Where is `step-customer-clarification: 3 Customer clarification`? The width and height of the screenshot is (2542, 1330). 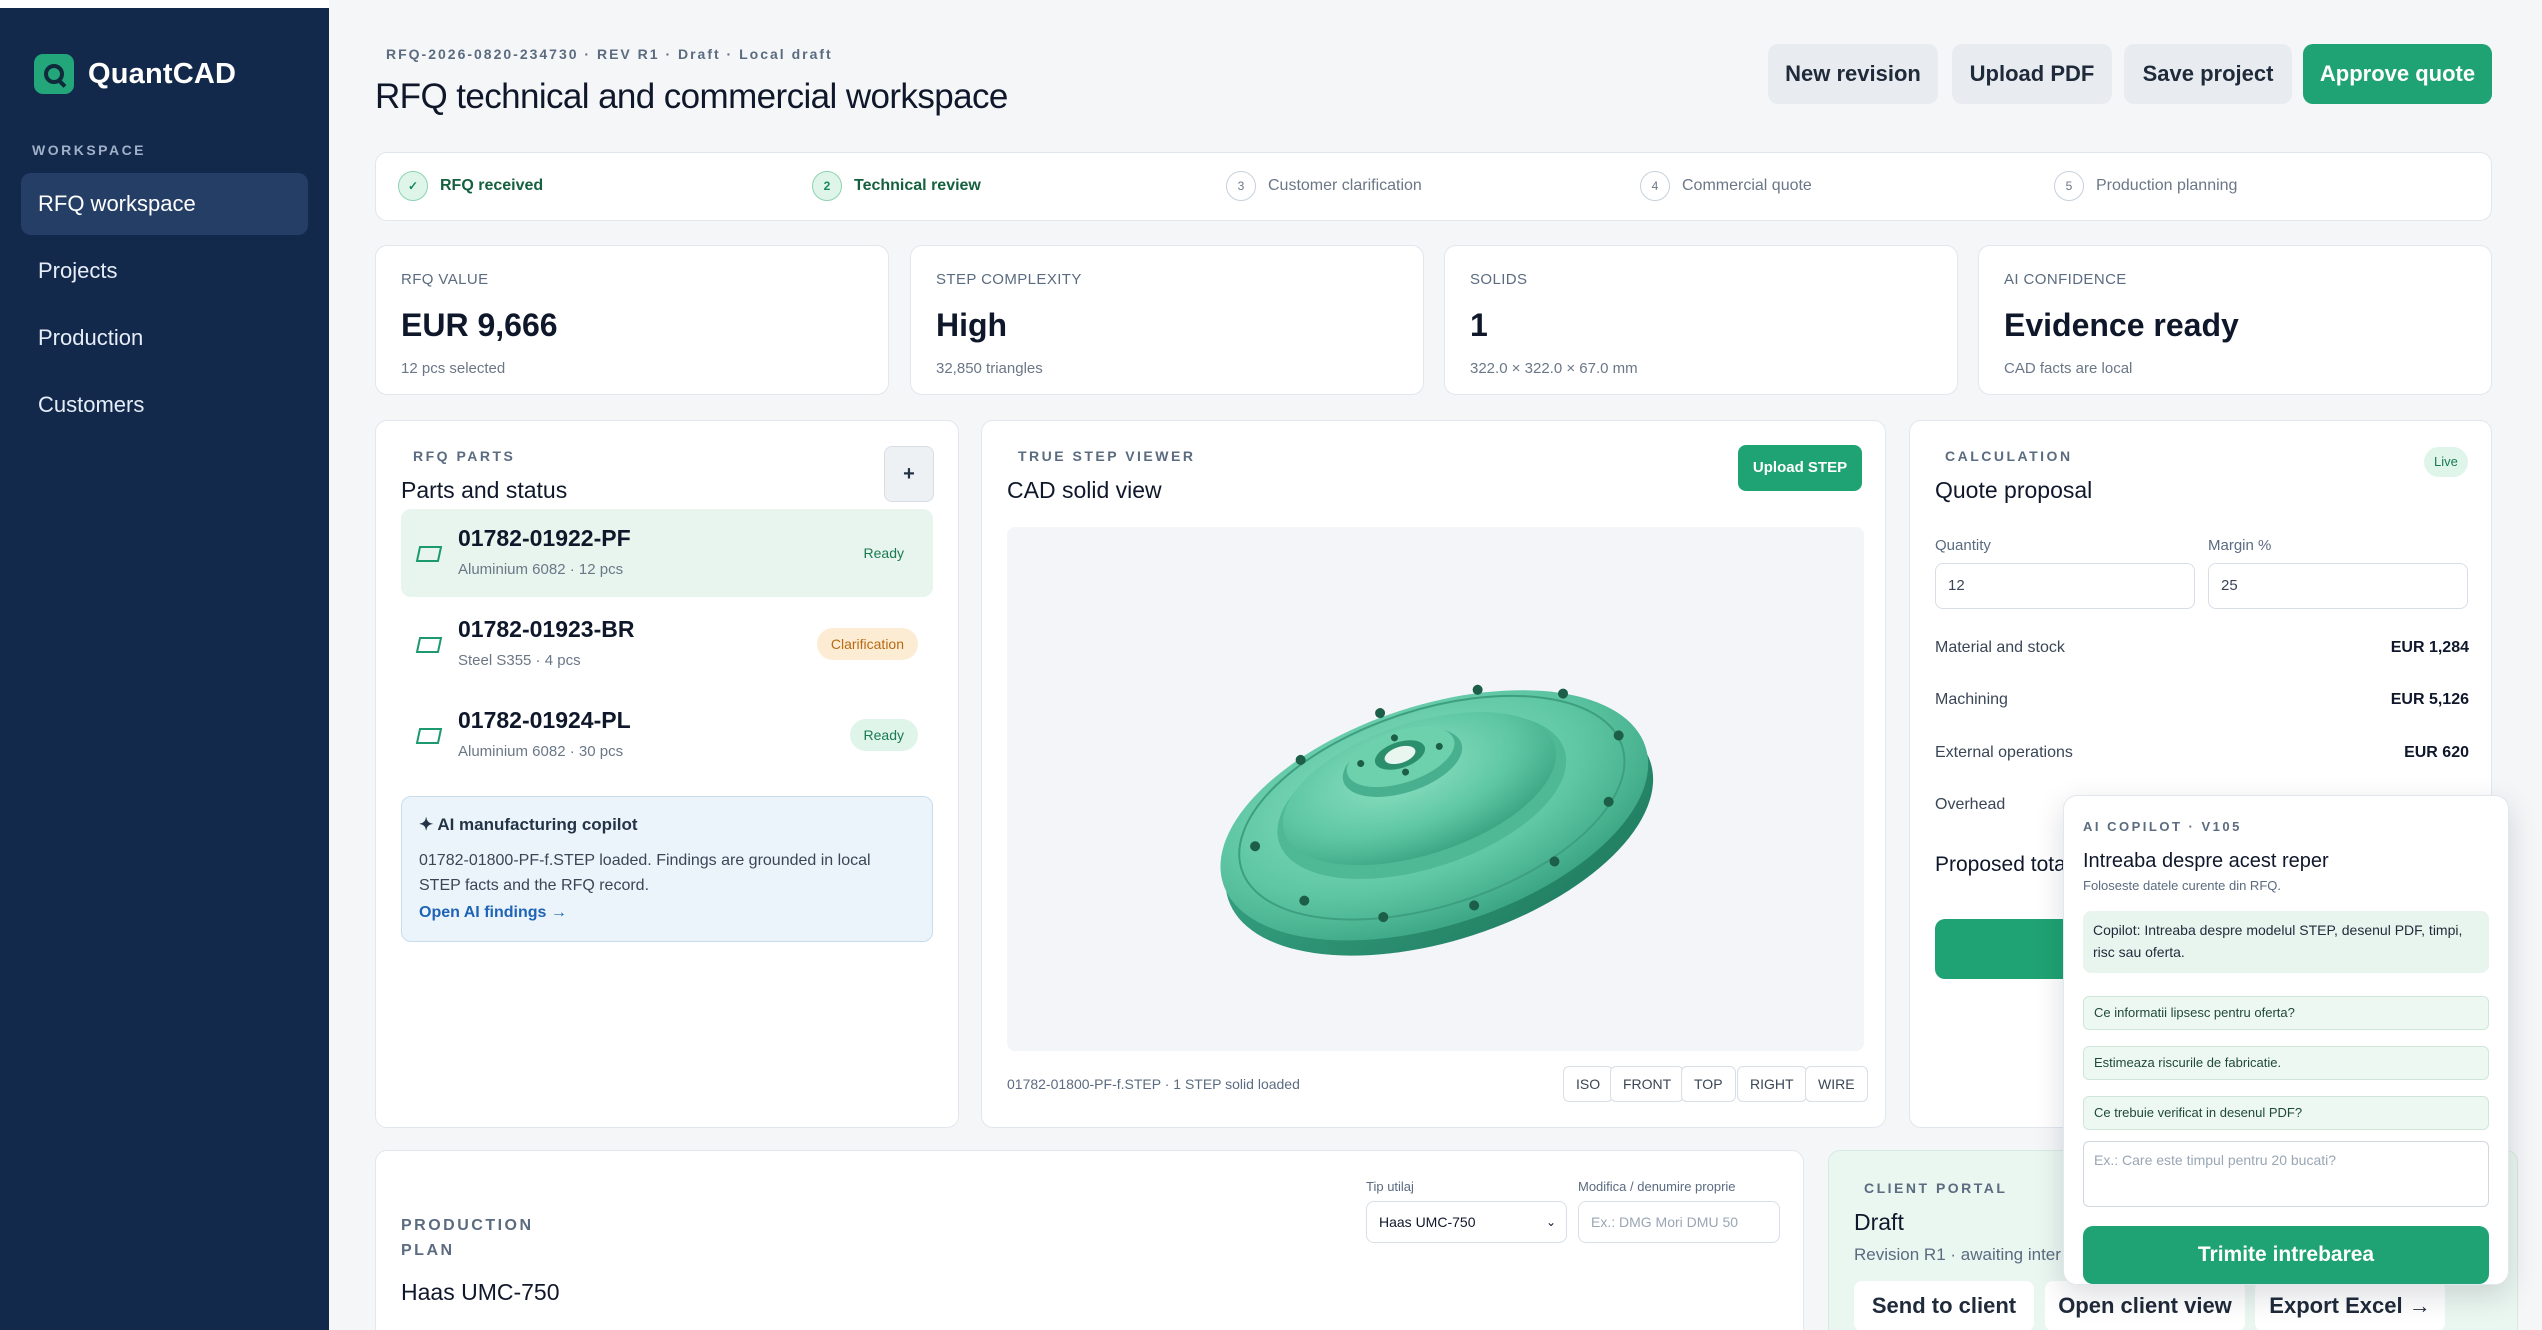 step-customer-clarification: 3 Customer clarification is located at coordinates (1324, 186).